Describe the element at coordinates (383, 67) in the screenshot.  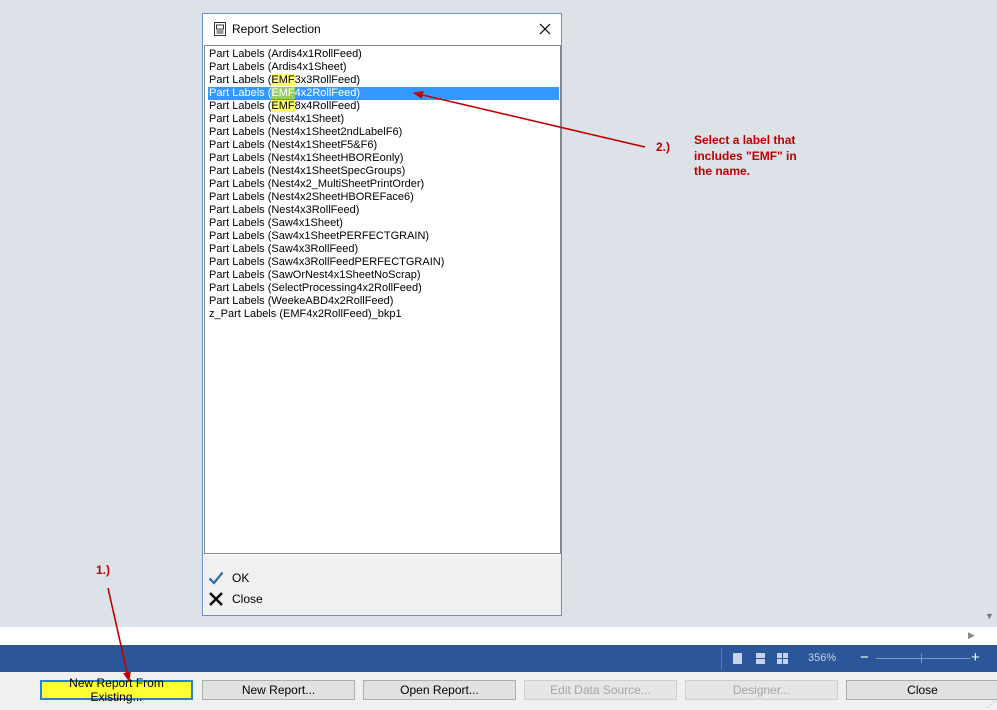
I see `list-item: Part Labels (Ardis4x1Sheet)` at that location.